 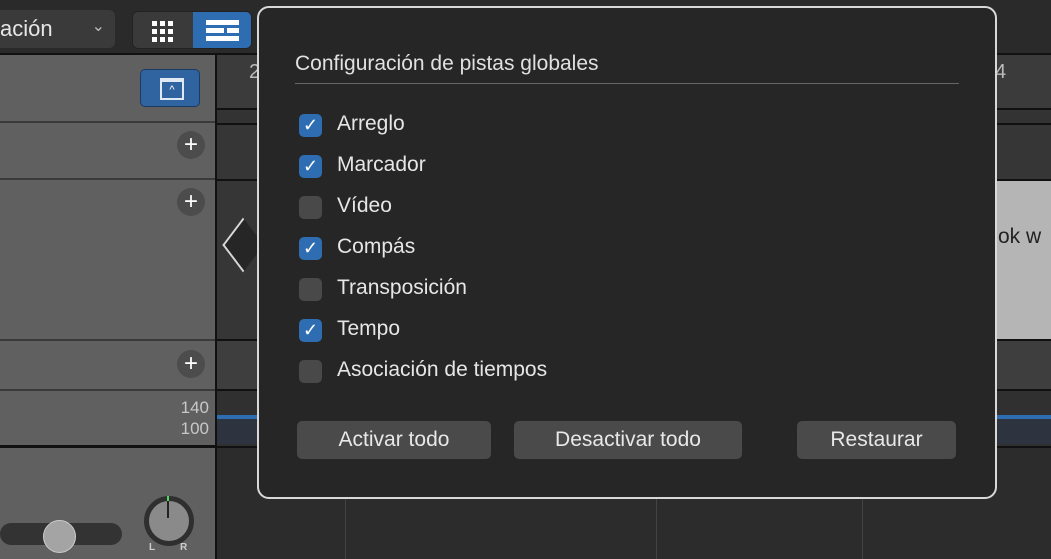 I want to click on deactivate-all-button: Desactivar todo, so click(x=628, y=440).